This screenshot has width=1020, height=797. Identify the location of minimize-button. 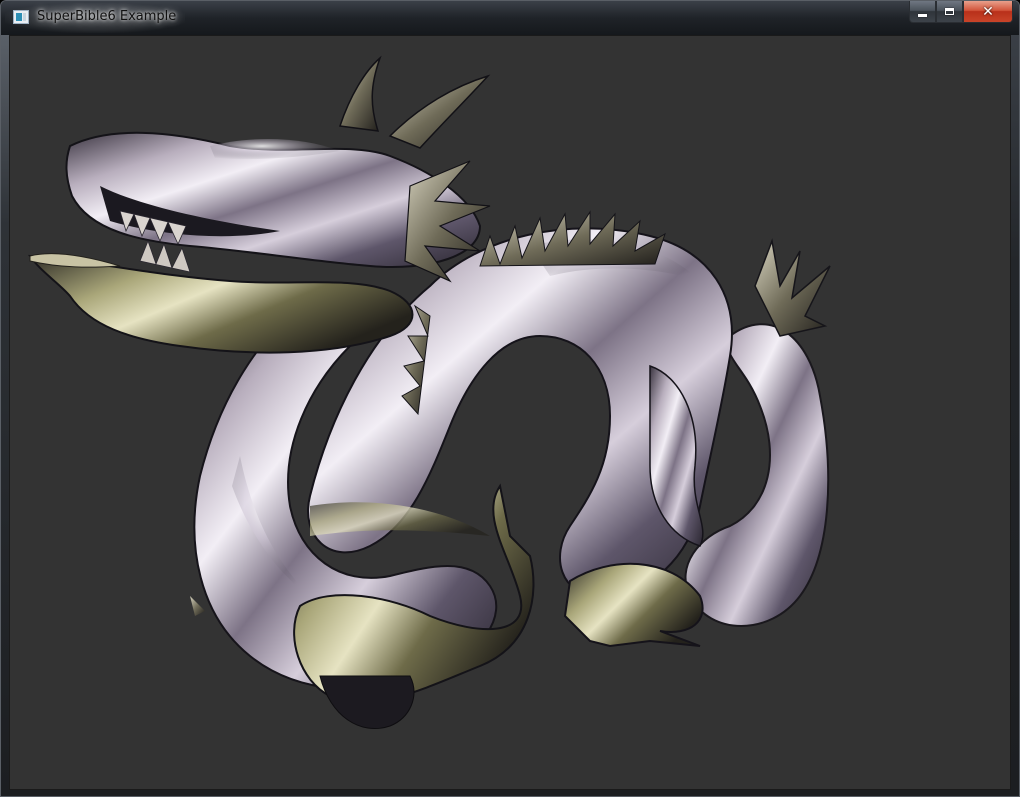
(922, 12).